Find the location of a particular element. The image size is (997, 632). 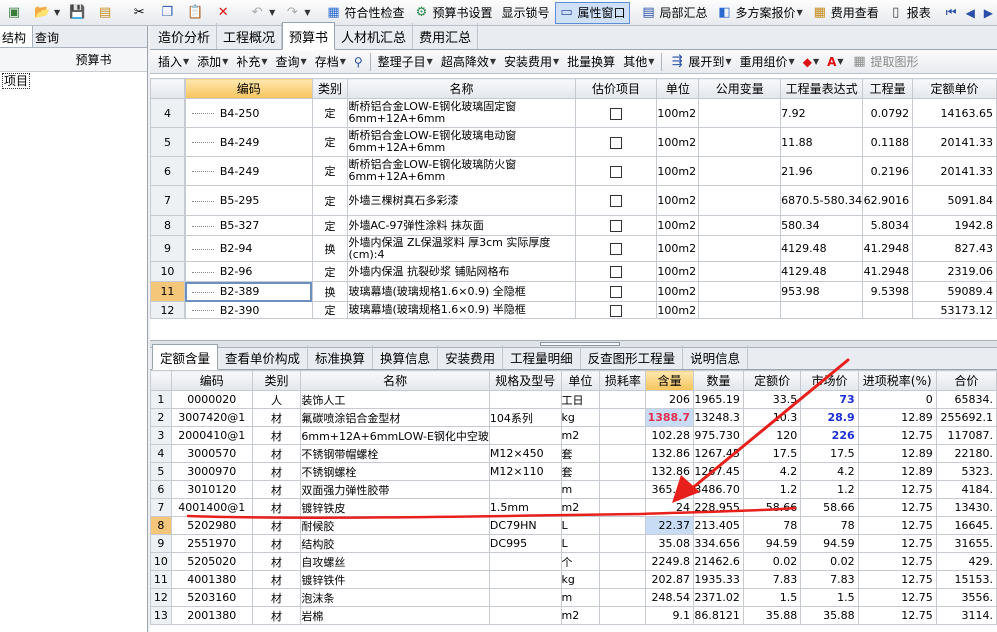

material-content: 206 is located at coordinates (670, 399).